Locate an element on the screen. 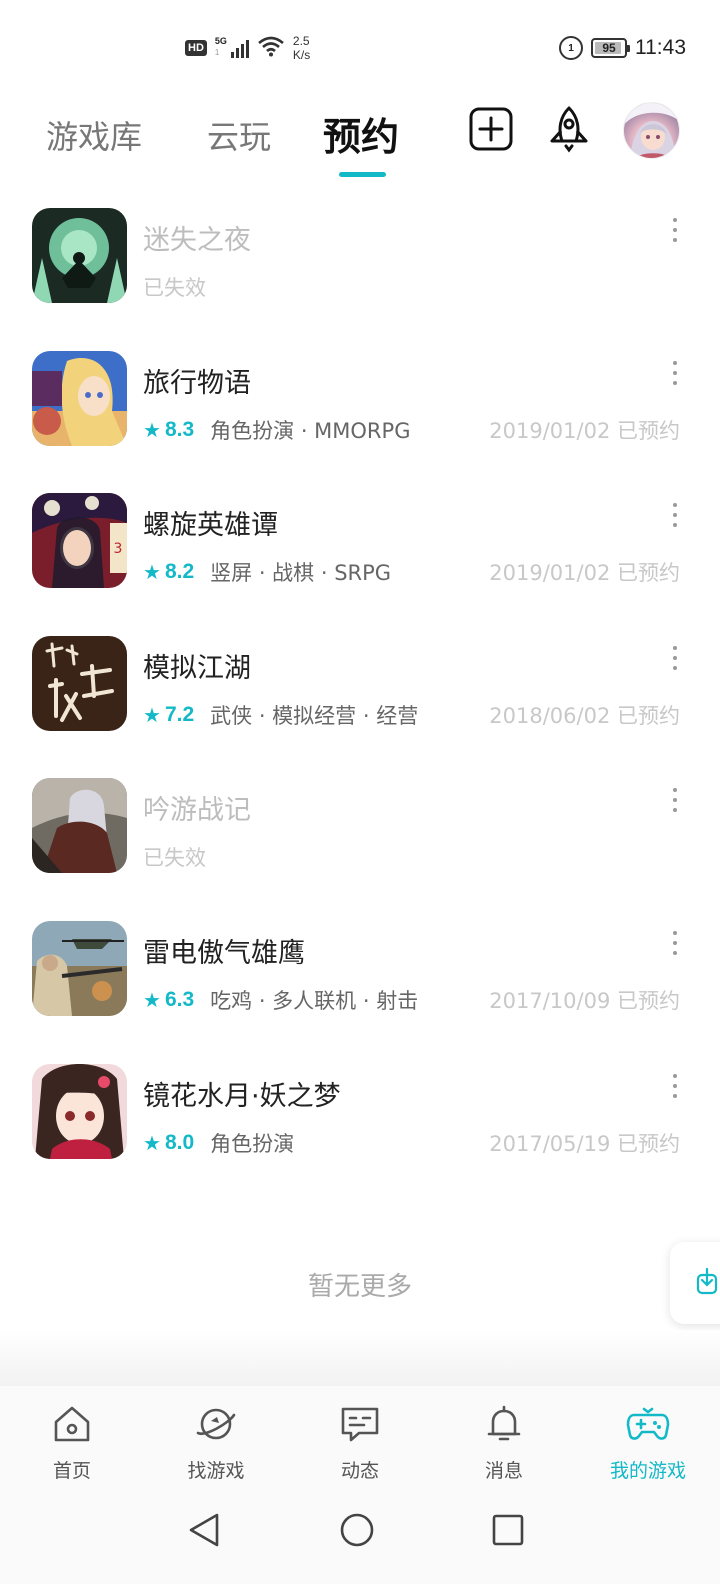  rating: 8.3 is located at coordinates (179, 429).